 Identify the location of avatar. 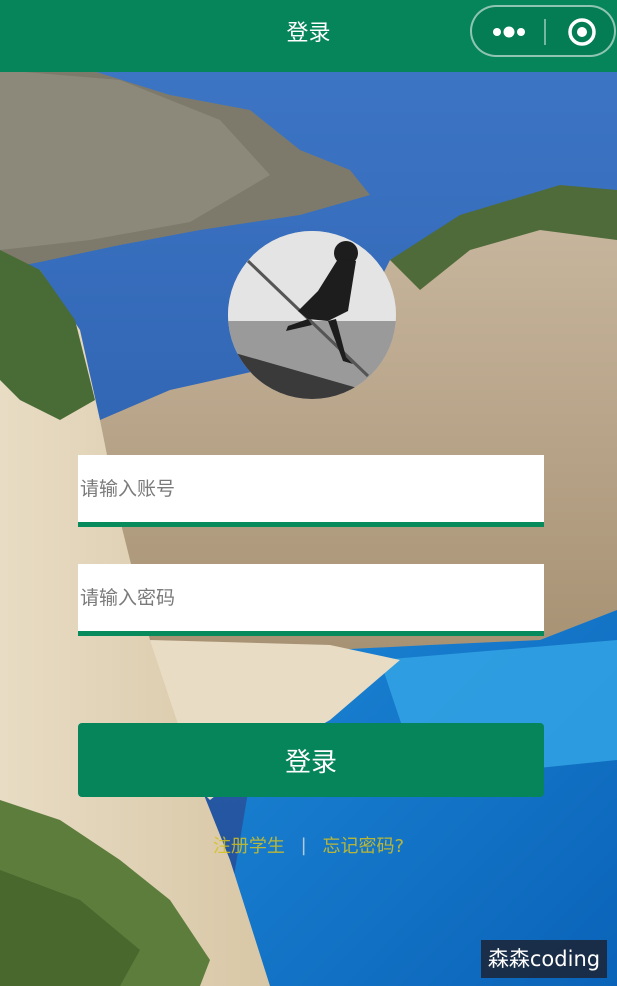
(312, 315).